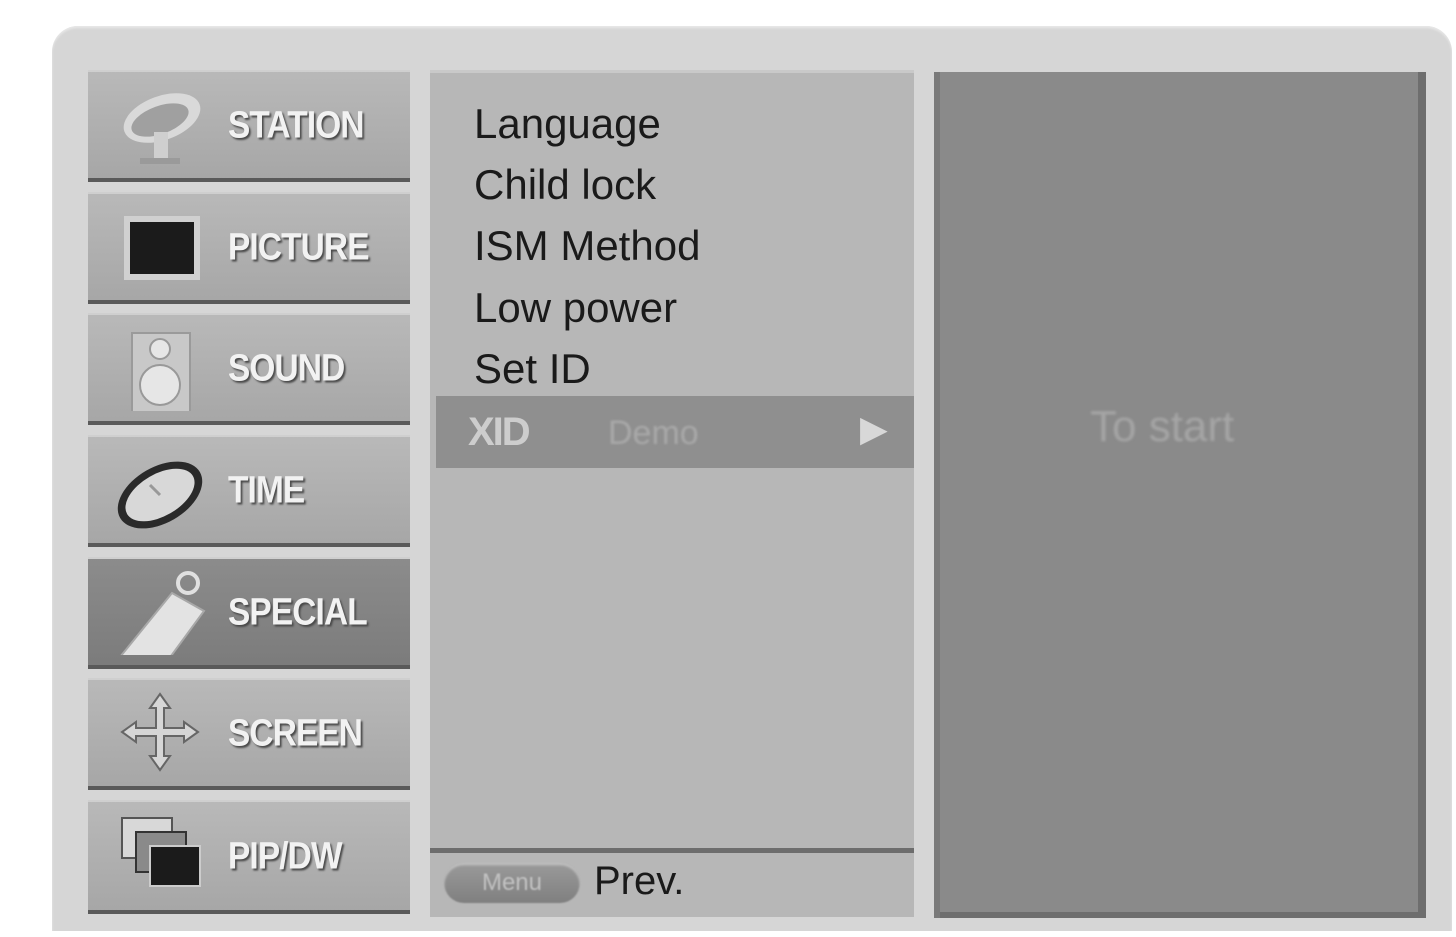  Describe the element at coordinates (161, 371) in the screenshot. I see `speaker-icon` at that location.